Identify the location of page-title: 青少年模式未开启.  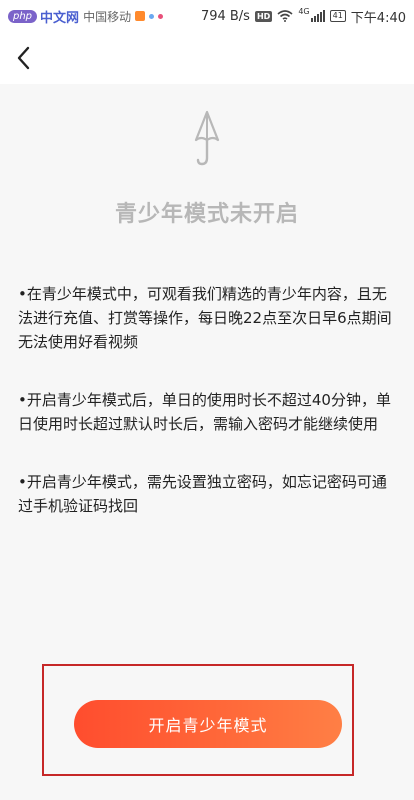
(206, 214).